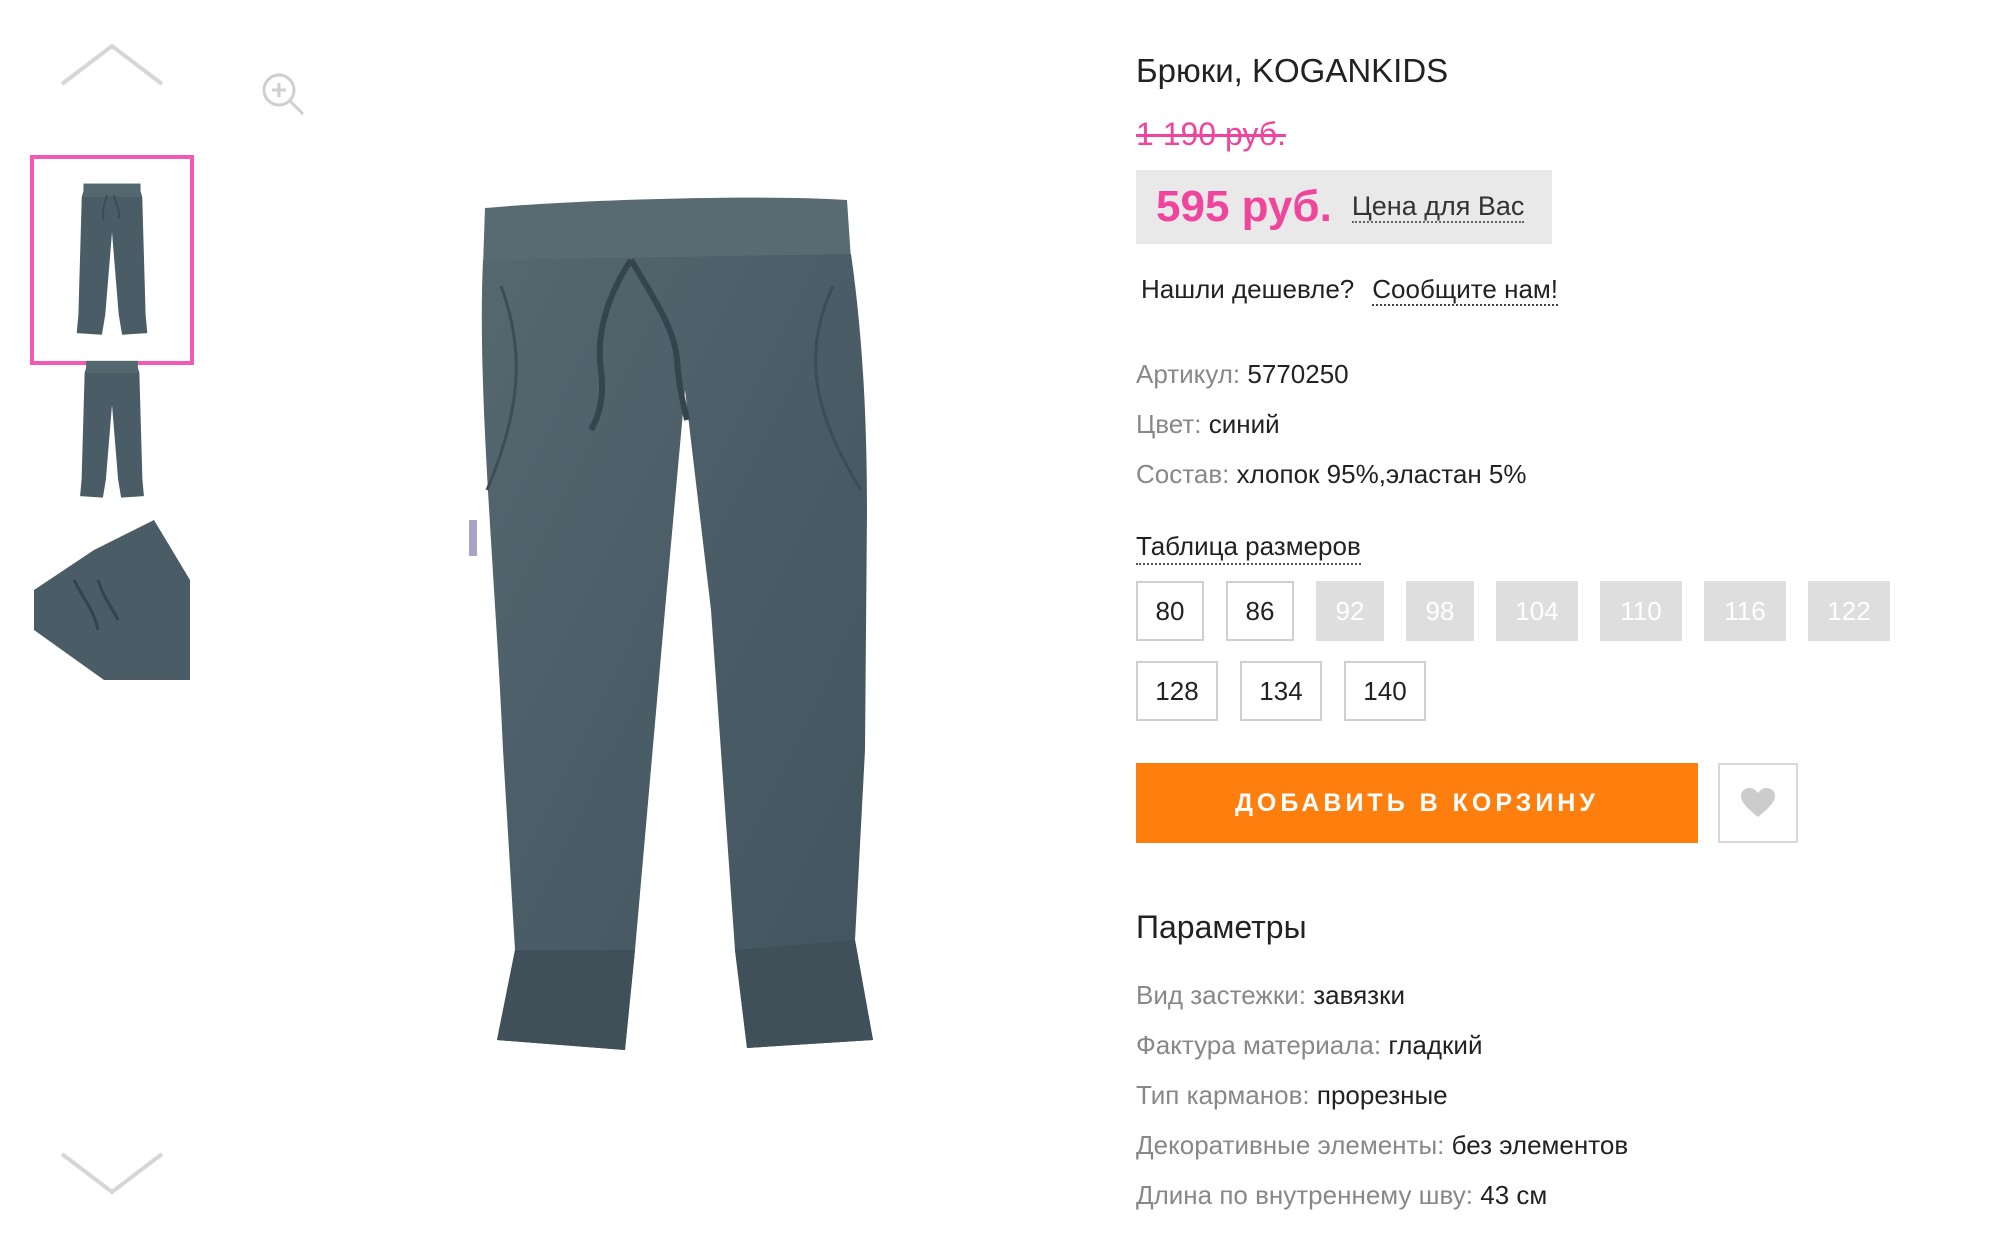 The height and width of the screenshot is (1250, 2000). I want to click on property-color: Цвет: синий, so click(1566, 424).